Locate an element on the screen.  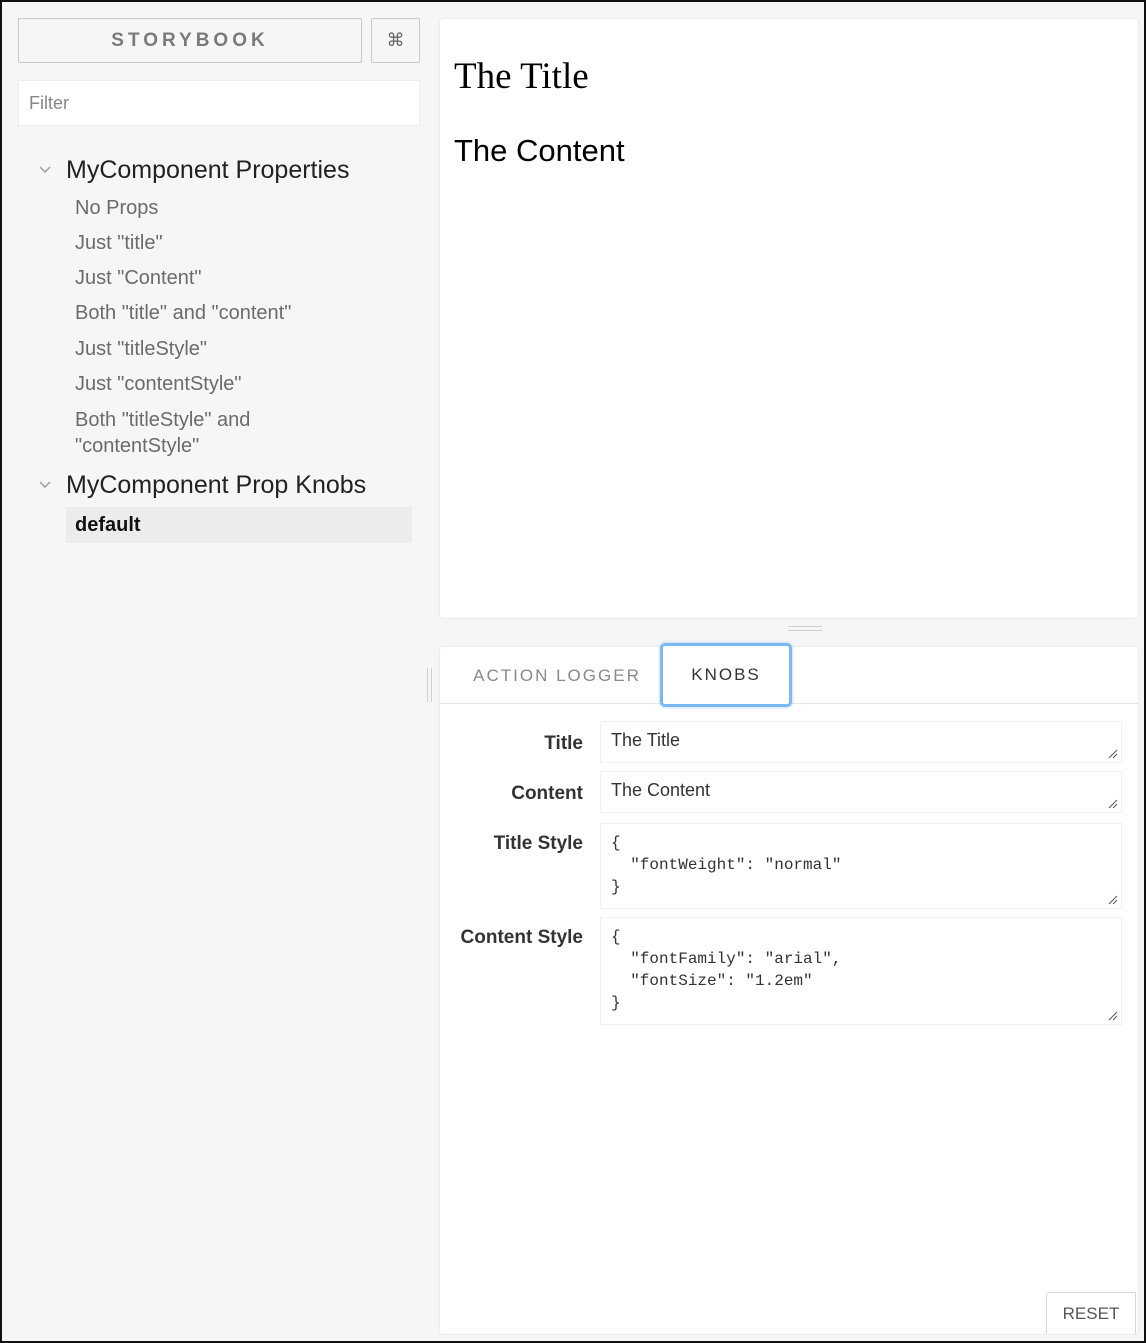
story-just-titlestyle: Just "titleStyle" is located at coordinates (239, 349).